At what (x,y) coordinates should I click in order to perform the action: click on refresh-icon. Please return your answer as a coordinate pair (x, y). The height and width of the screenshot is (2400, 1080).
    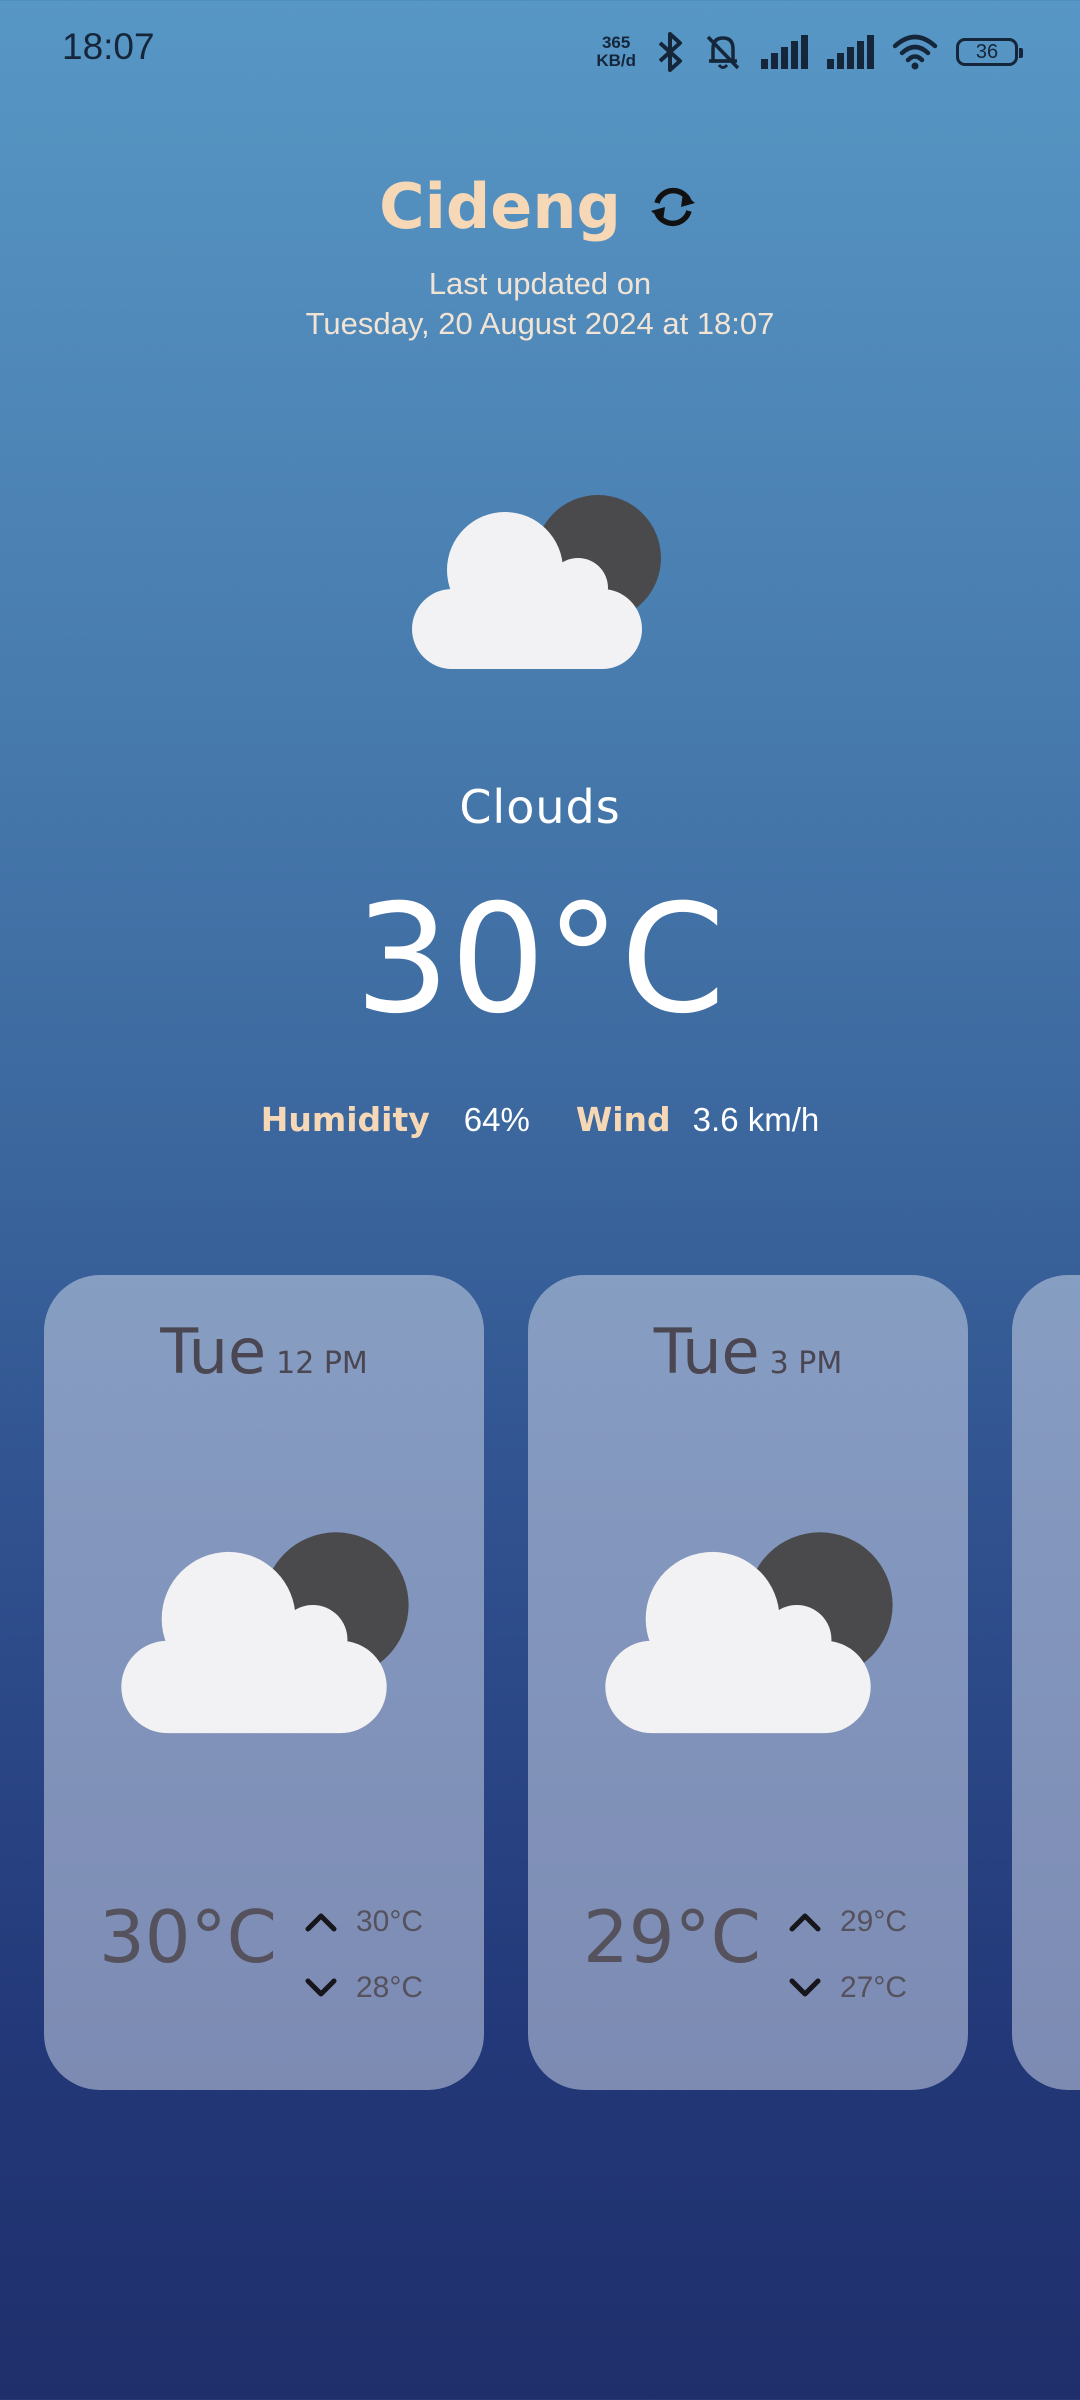
    Looking at the image, I should click on (673, 207).